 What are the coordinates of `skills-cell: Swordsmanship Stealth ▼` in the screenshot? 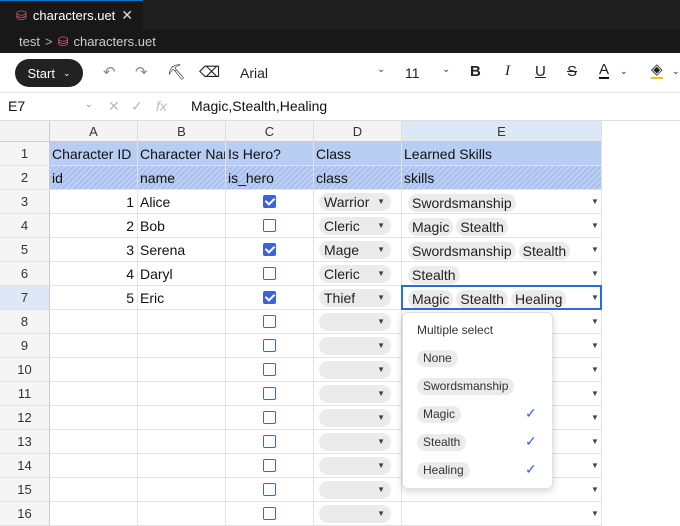 It's located at (502, 250).